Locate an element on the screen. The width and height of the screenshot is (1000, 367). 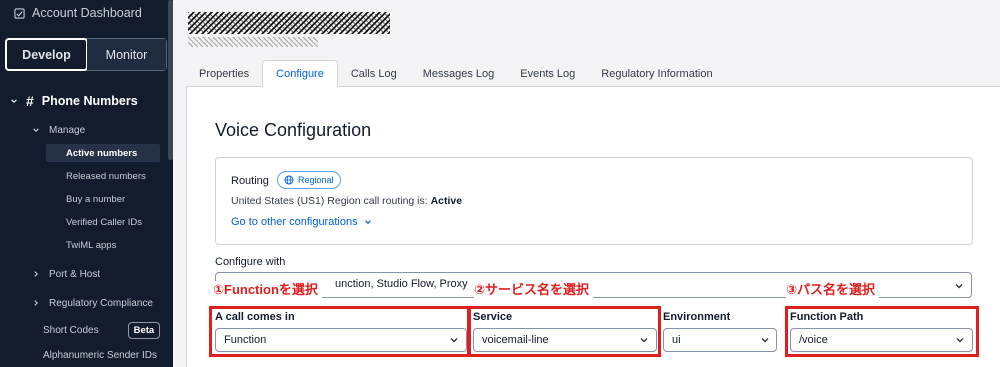
annotation-step1: ①Functionを選択 is located at coordinates (267, 290).